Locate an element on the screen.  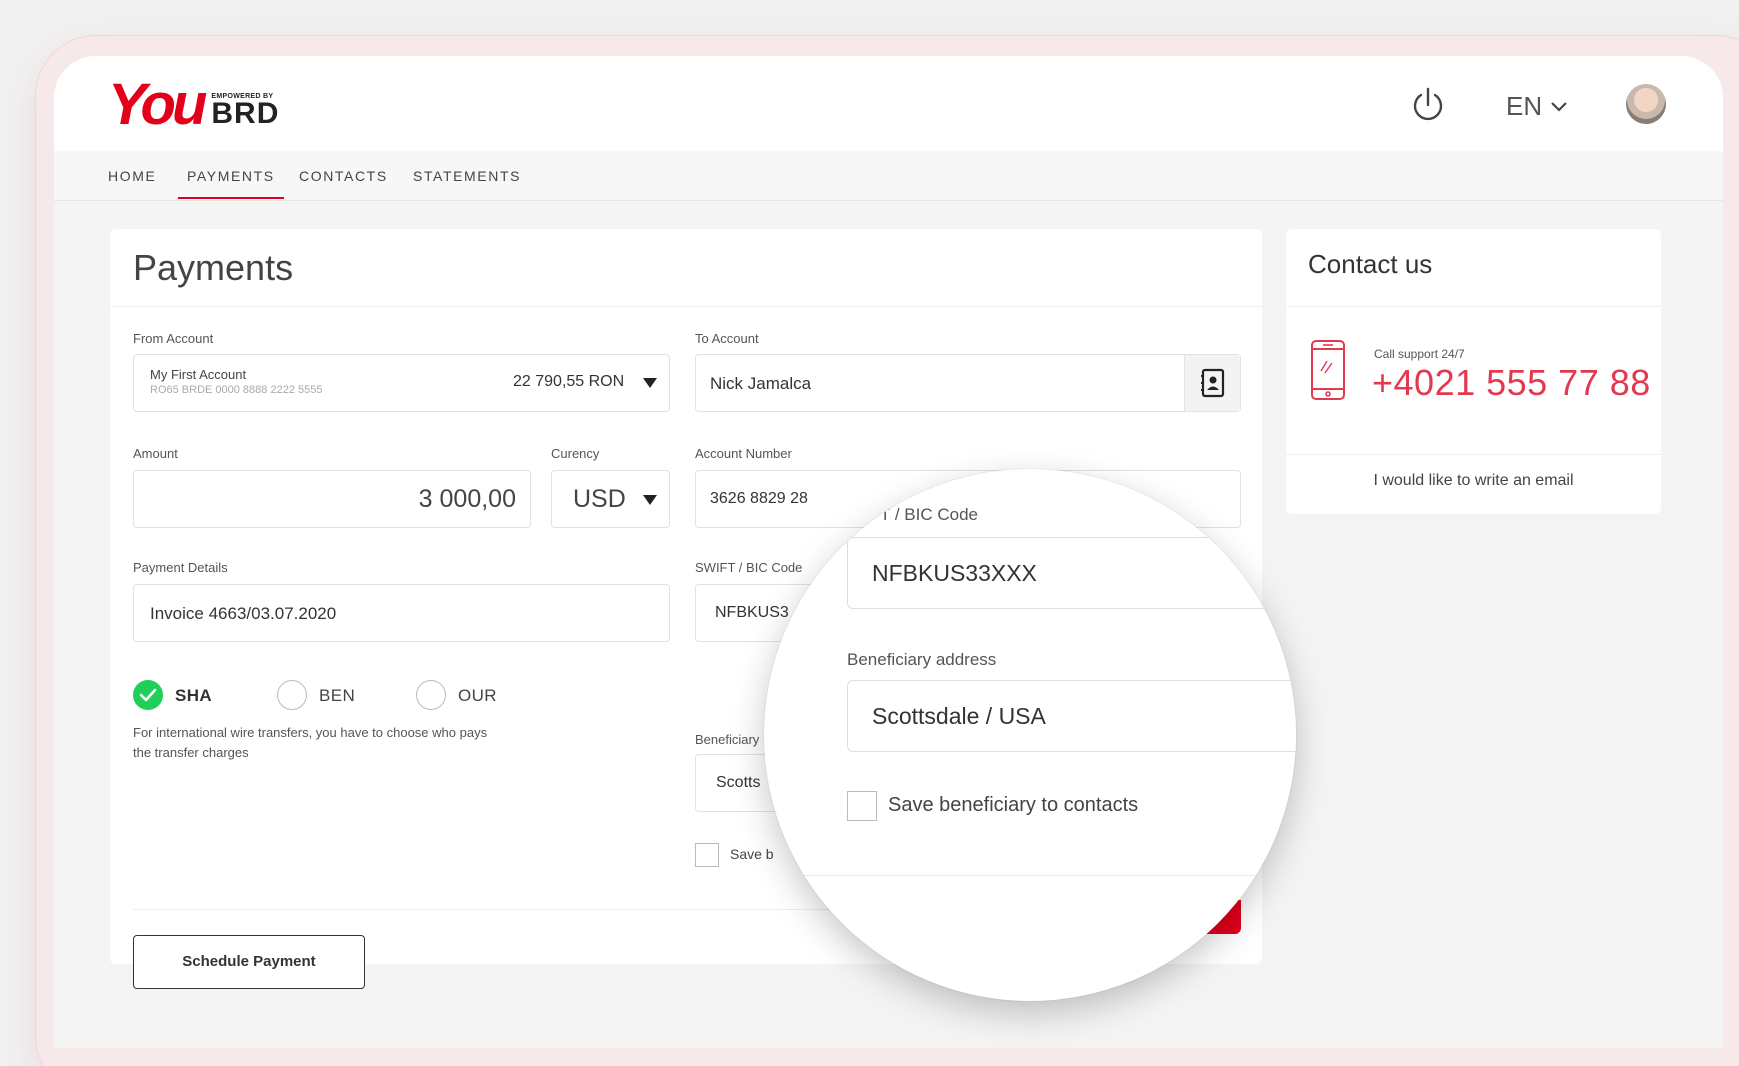
contact-title: Contact us is located at coordinates (1370, 264).